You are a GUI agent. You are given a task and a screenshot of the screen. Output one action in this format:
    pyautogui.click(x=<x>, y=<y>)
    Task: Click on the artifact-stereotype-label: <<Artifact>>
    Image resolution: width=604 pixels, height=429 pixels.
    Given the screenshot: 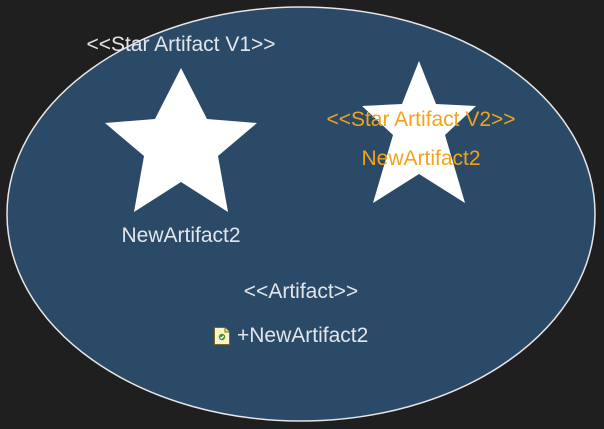 What is the action you would take?
    pyautogui.click(x=301, y=291)
    